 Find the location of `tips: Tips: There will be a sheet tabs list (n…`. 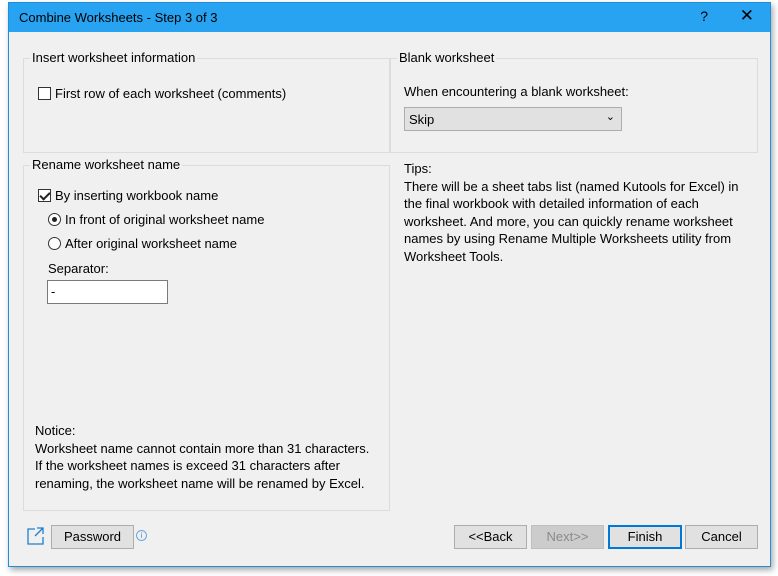

tips: Tips: There will be a sheet tabs list (n… is located at coordinates (571, 212).